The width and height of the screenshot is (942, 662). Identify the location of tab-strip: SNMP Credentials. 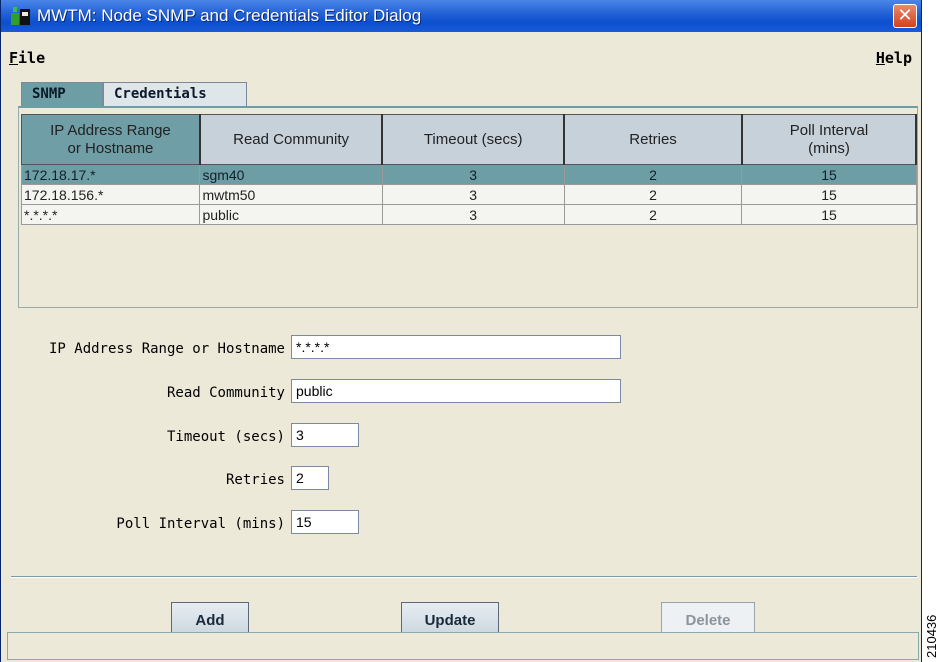
(134, 94).